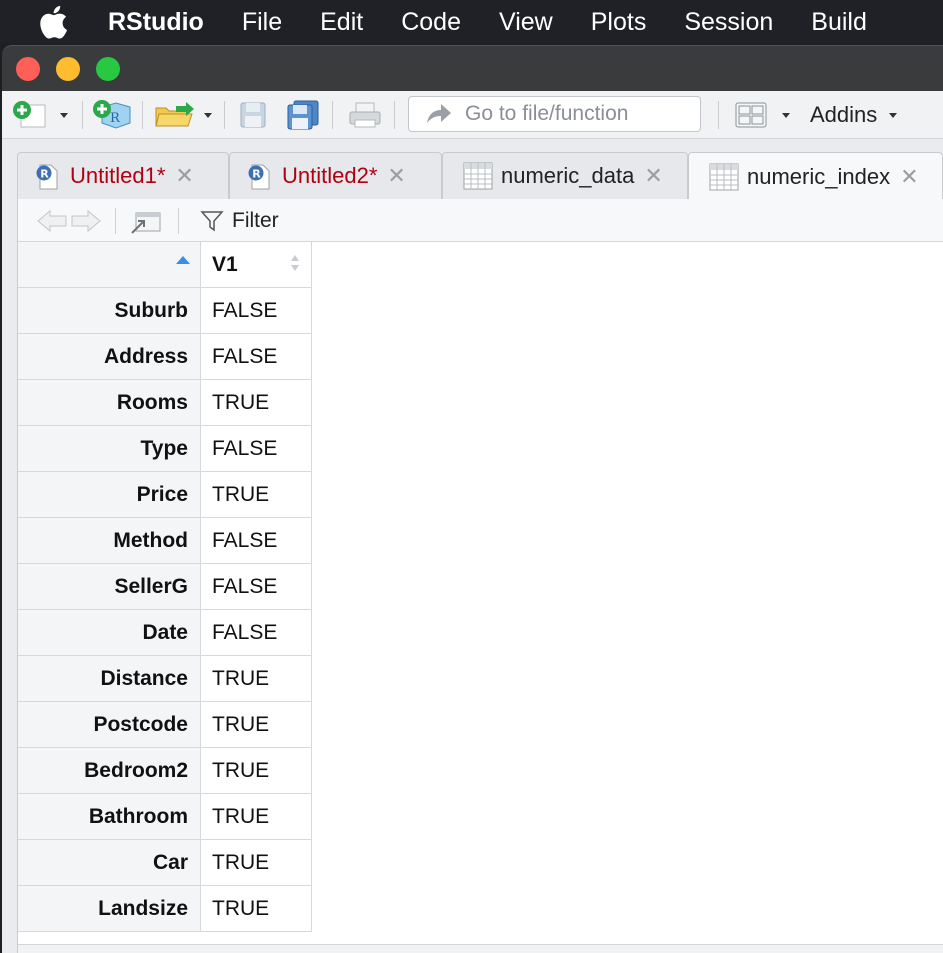 Image resolution: width=943 pixels, height=953 pixels. I want to click on row-name: Date, so click(109, 633).